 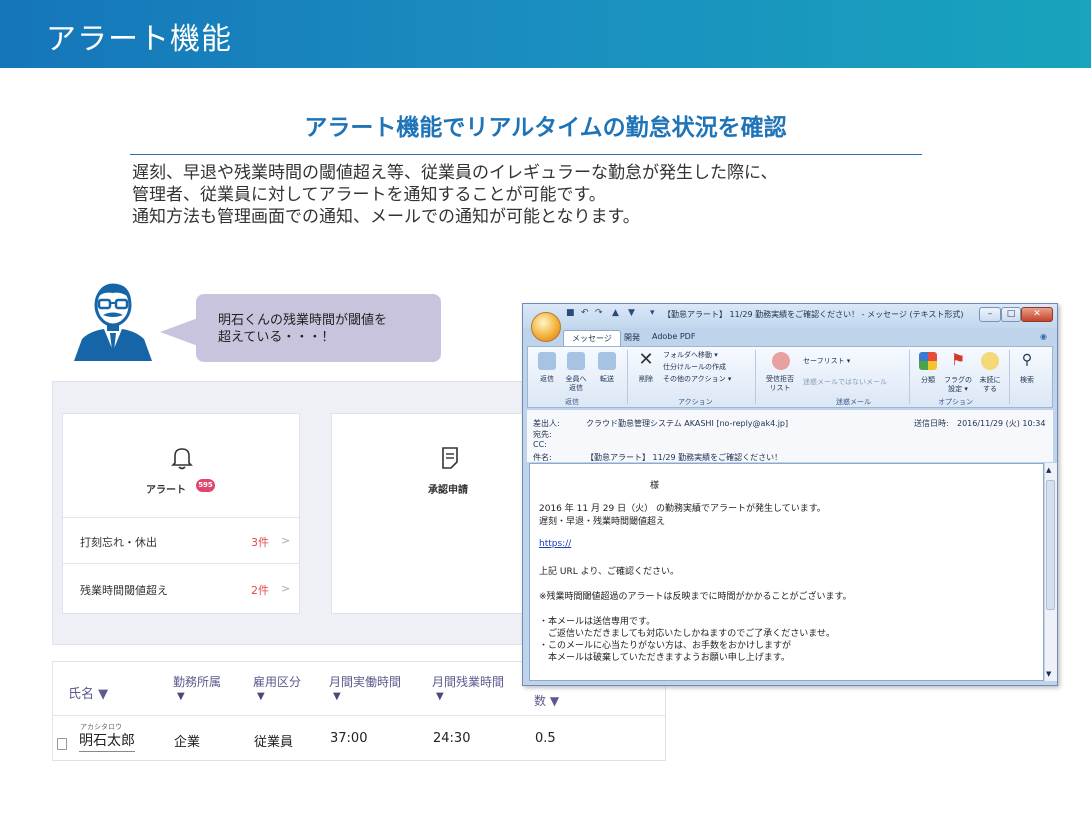 I want to click on create-rule-button: 仕分けルールの作成, so click(x=694, y=367).